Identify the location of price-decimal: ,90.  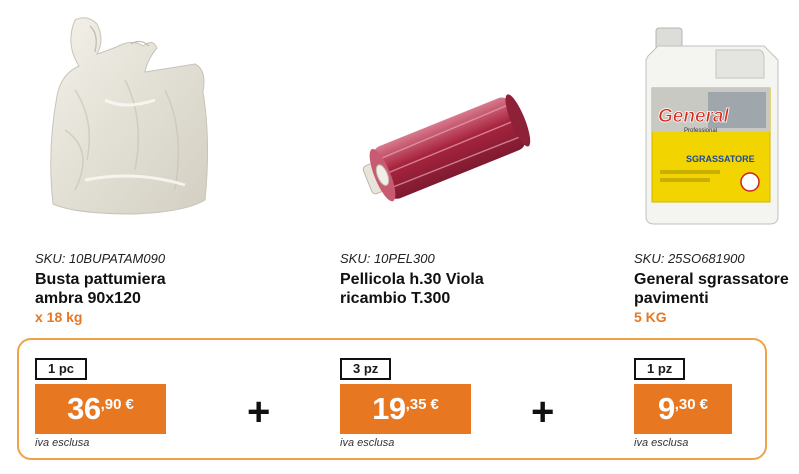
(111, 404).